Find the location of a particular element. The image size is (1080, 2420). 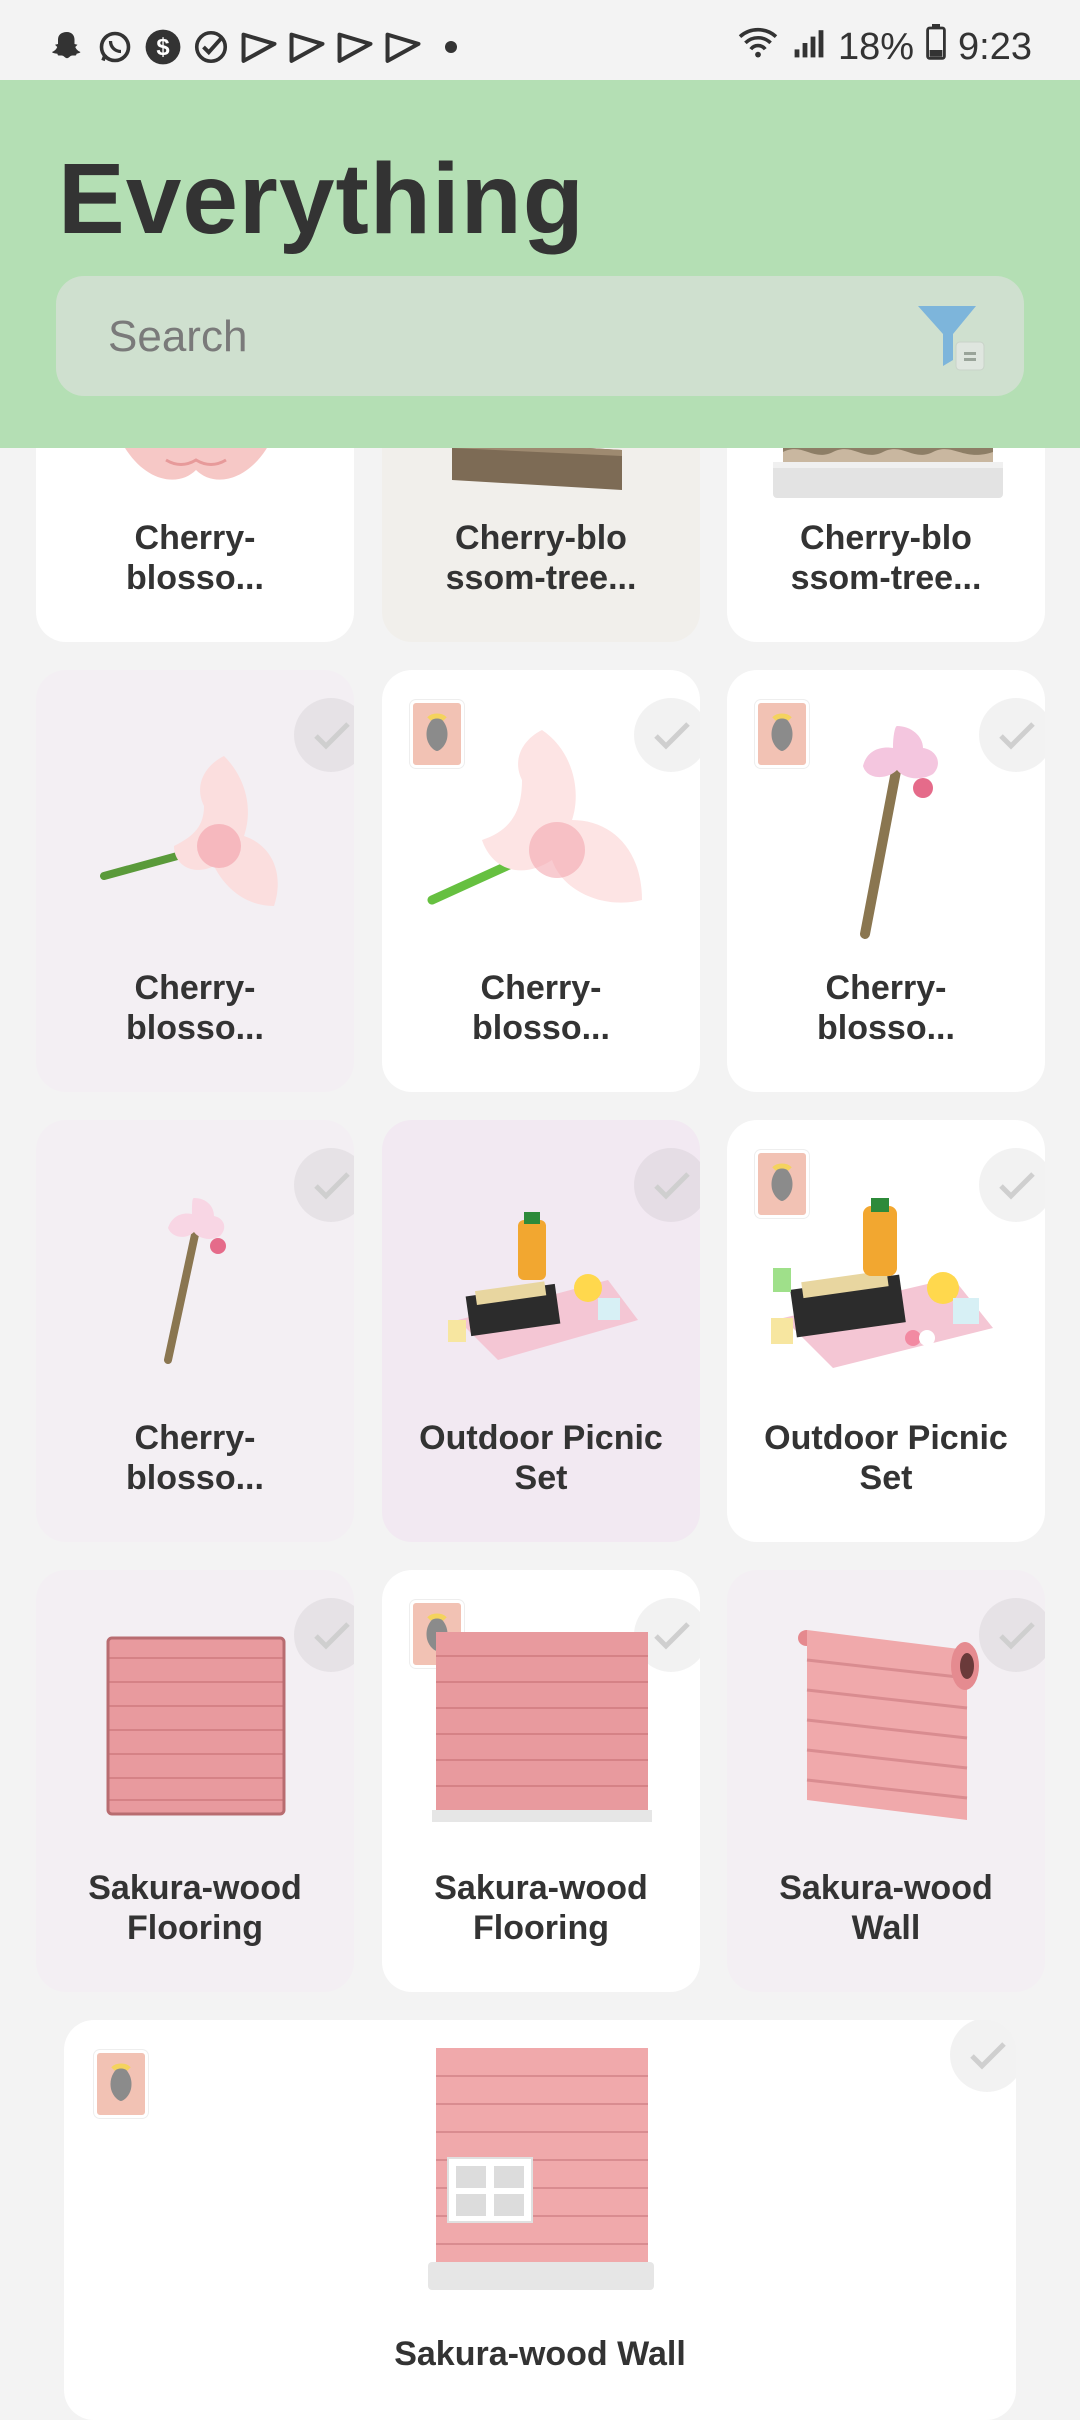

clock-time: 9:23 is located at coordinates (995, 46).